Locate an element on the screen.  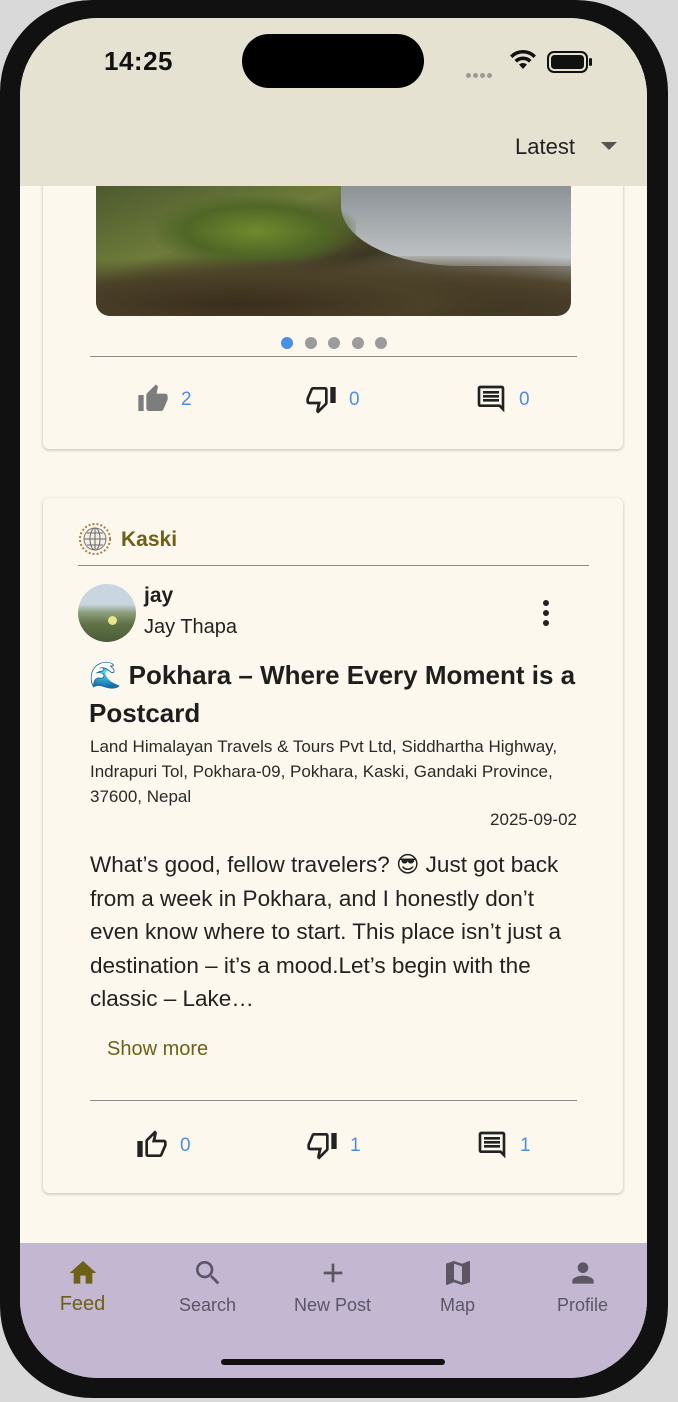
post-date: 2025-09-02 is located at coordinates (533, 819).